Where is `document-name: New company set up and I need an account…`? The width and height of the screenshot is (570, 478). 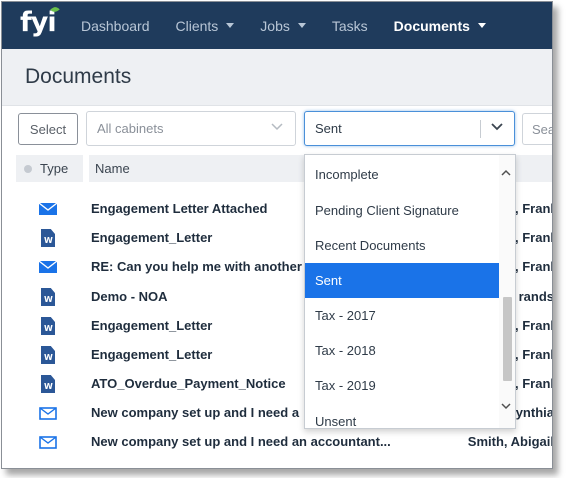 document-name: New company set up and I need an account… is located at coordinates (241, 441).